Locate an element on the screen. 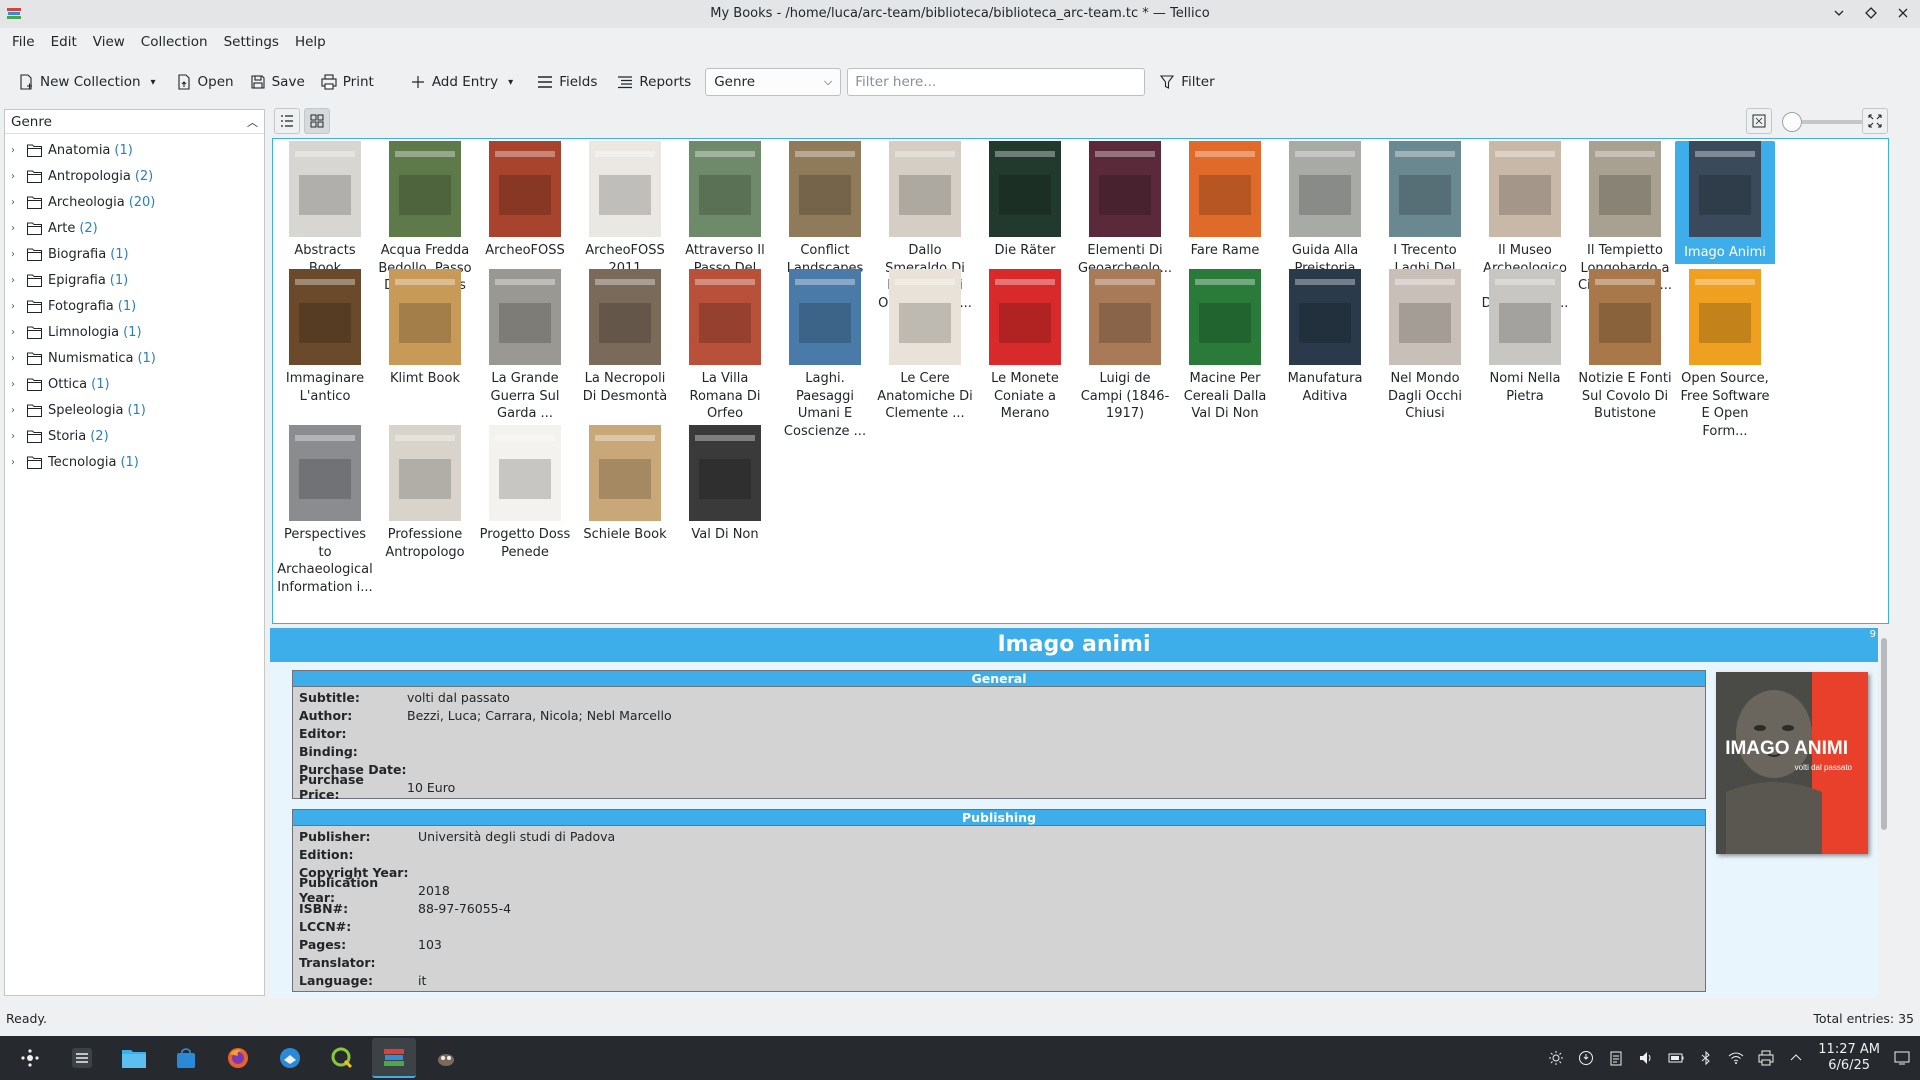 This screenshot has width=1920, height=1080. print-button: Print is located at coordinates (347, 82).